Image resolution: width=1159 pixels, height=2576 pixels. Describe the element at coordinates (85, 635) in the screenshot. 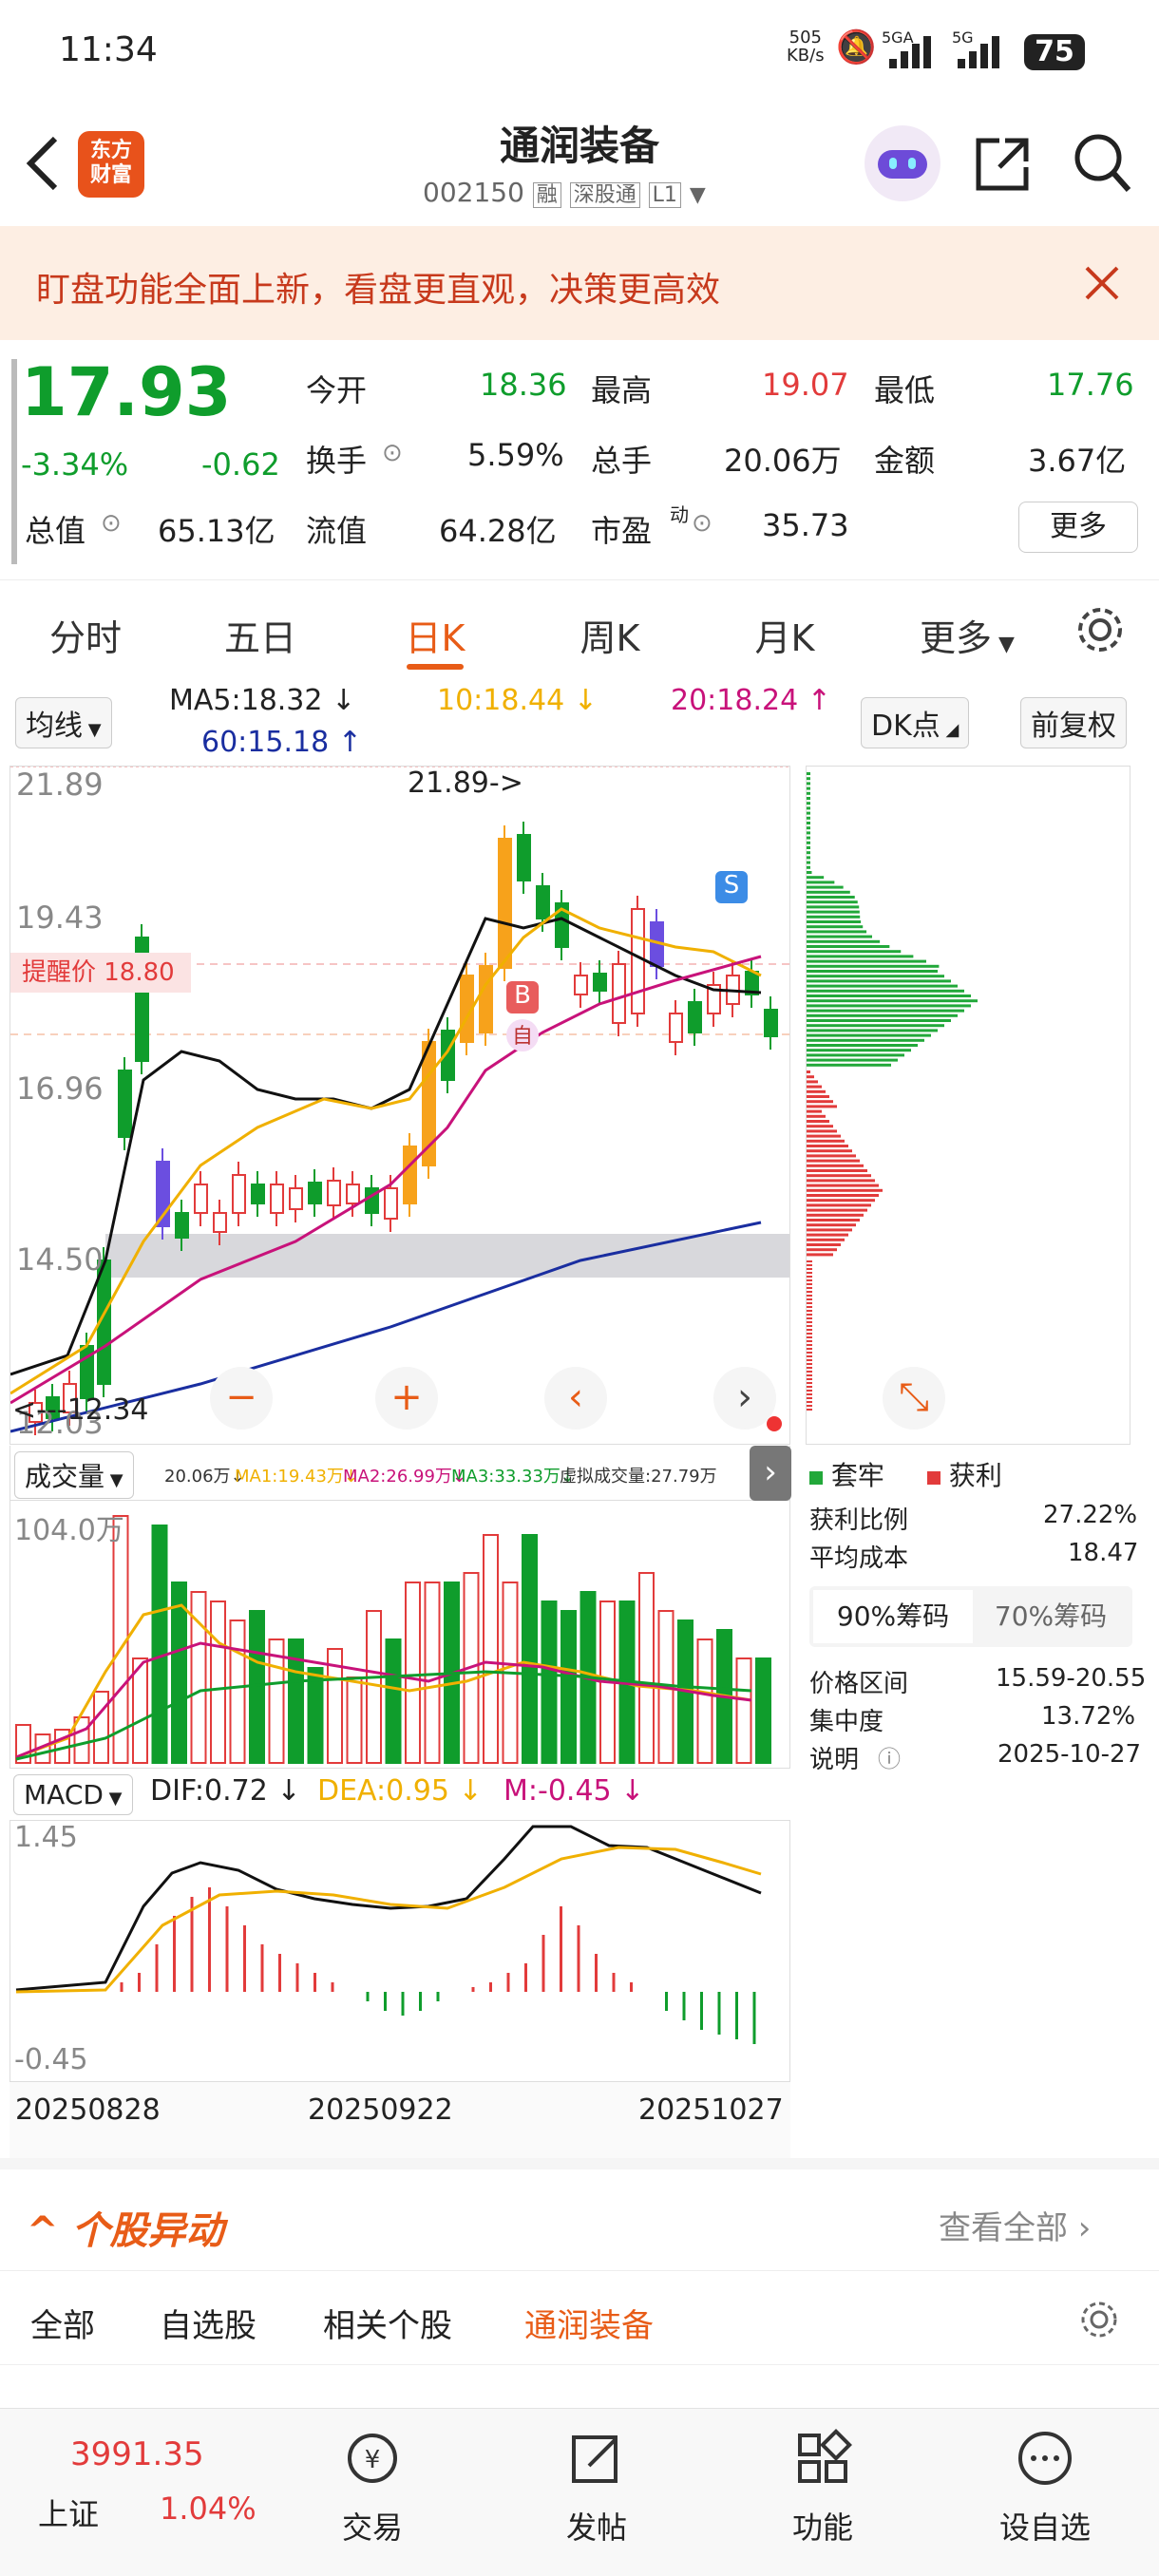

I see `tab-intraday: 分时` at that location.